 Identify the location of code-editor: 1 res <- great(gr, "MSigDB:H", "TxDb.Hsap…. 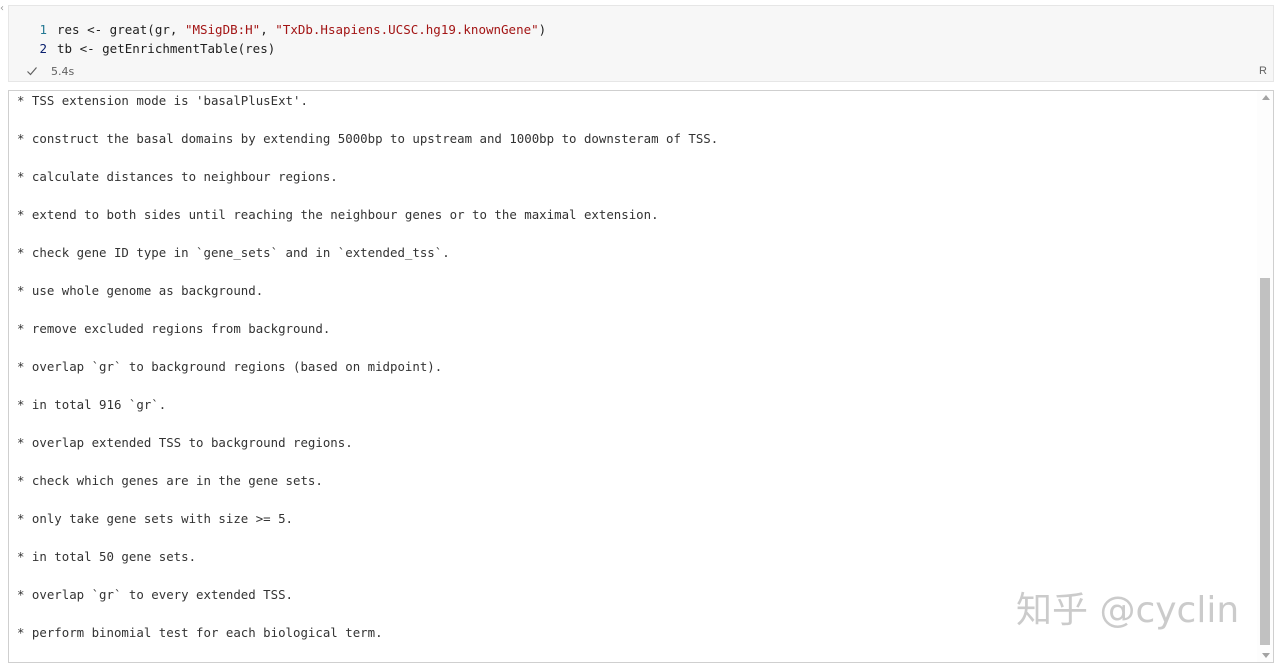
(641, 39).